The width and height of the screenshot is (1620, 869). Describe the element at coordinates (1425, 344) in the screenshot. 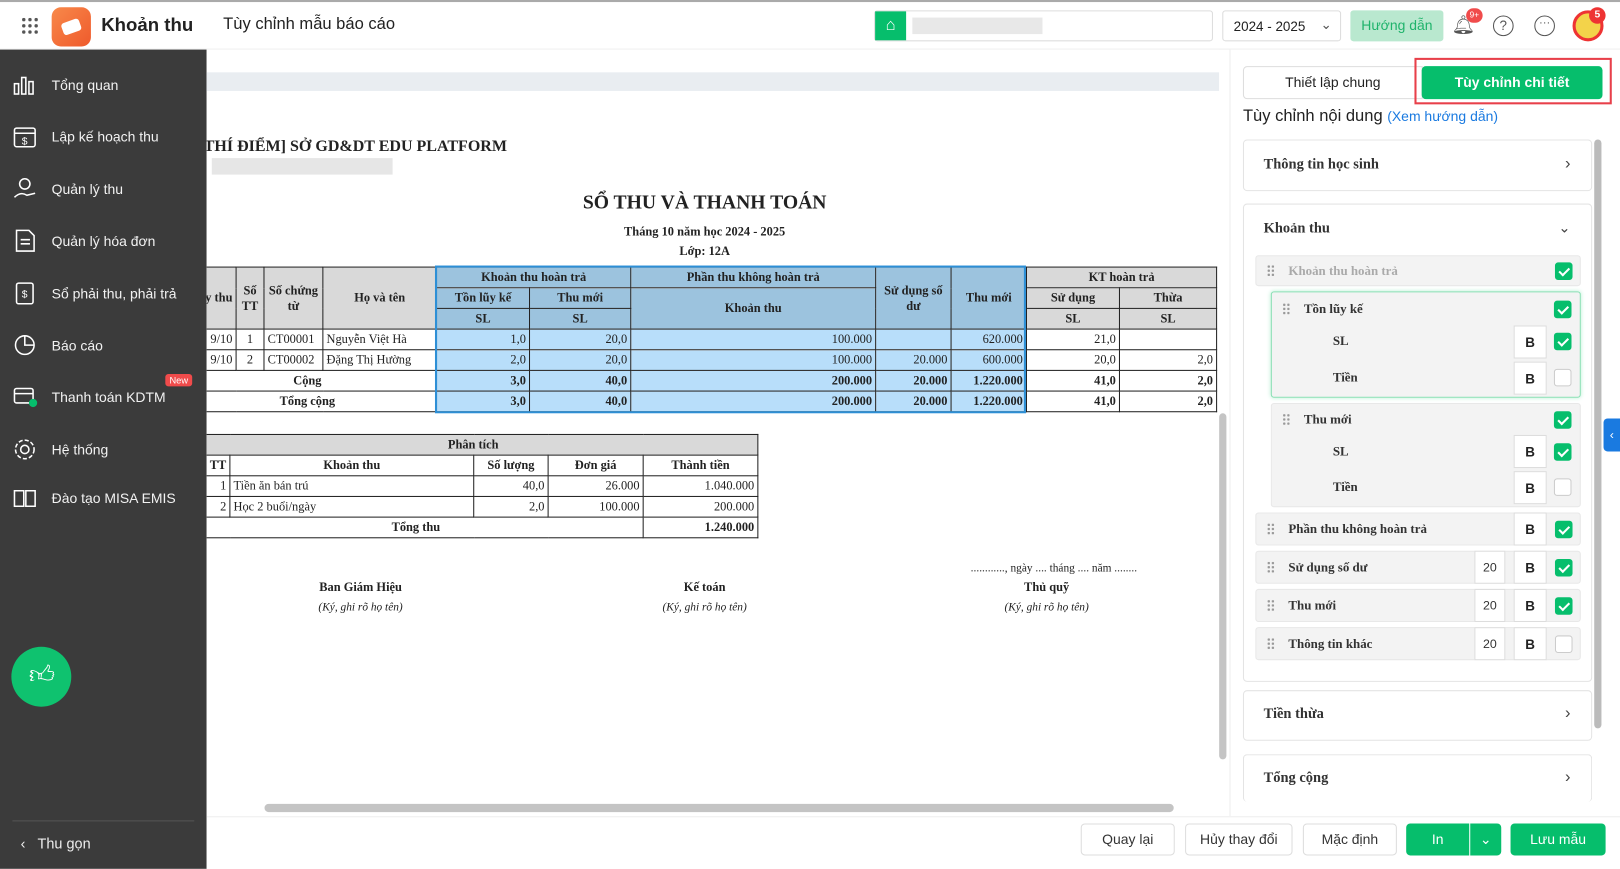

I see `group-accumulated: Tồn lũy kế SL B Tiền B` at that location.